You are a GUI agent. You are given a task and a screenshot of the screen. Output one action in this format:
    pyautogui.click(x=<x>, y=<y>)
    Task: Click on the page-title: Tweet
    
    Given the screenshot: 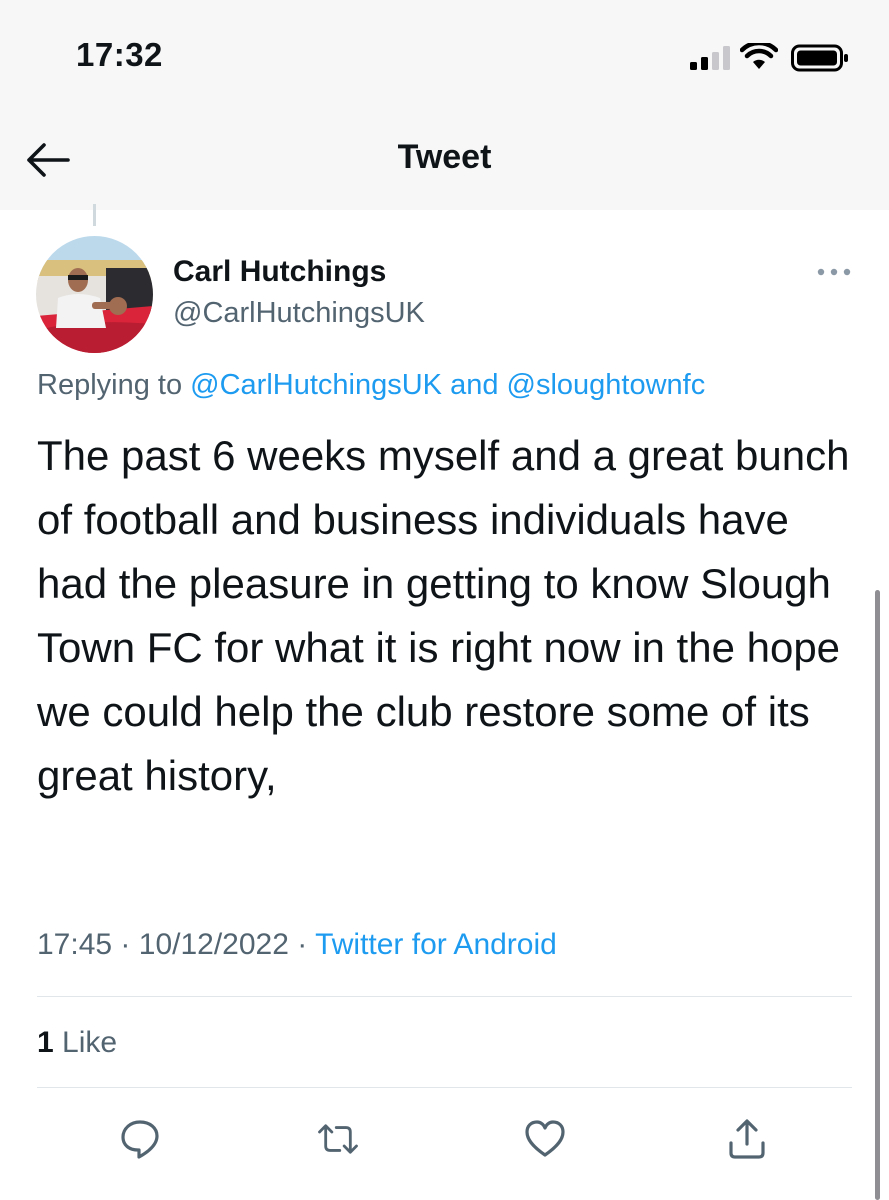 What is the action you would take?
    pyautogui.click(x=444, y=157)
    